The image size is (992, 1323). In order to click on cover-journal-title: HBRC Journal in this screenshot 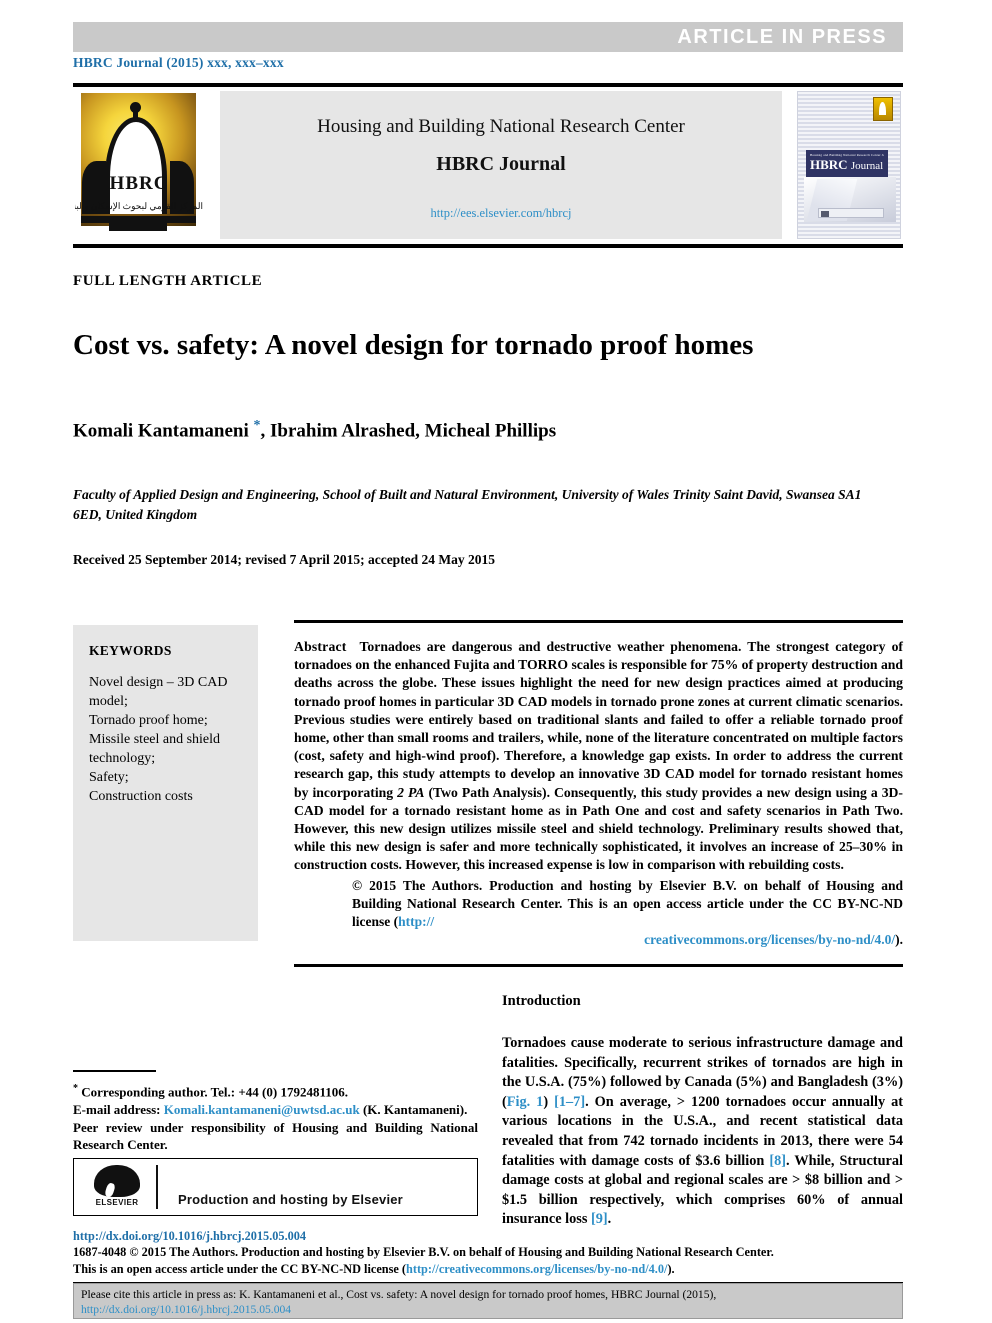, I will do `click(847, 165)`.